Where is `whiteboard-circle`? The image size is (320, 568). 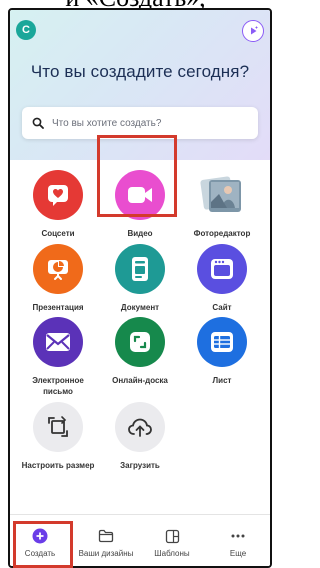 whiteboard-circle is located at coordinates (140, 342).